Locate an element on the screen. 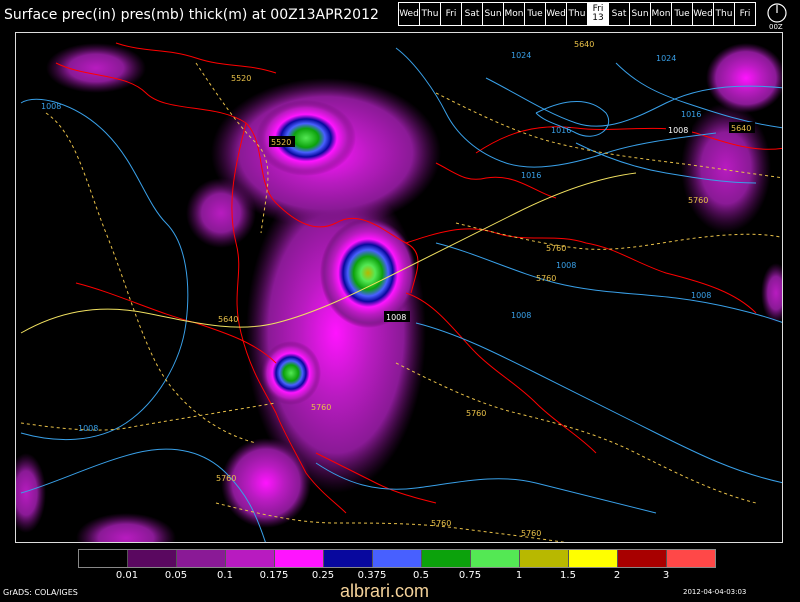 The width and height of the screenshot is (800, 602). day-button-4: Sun is located at coordinates (493, 14).